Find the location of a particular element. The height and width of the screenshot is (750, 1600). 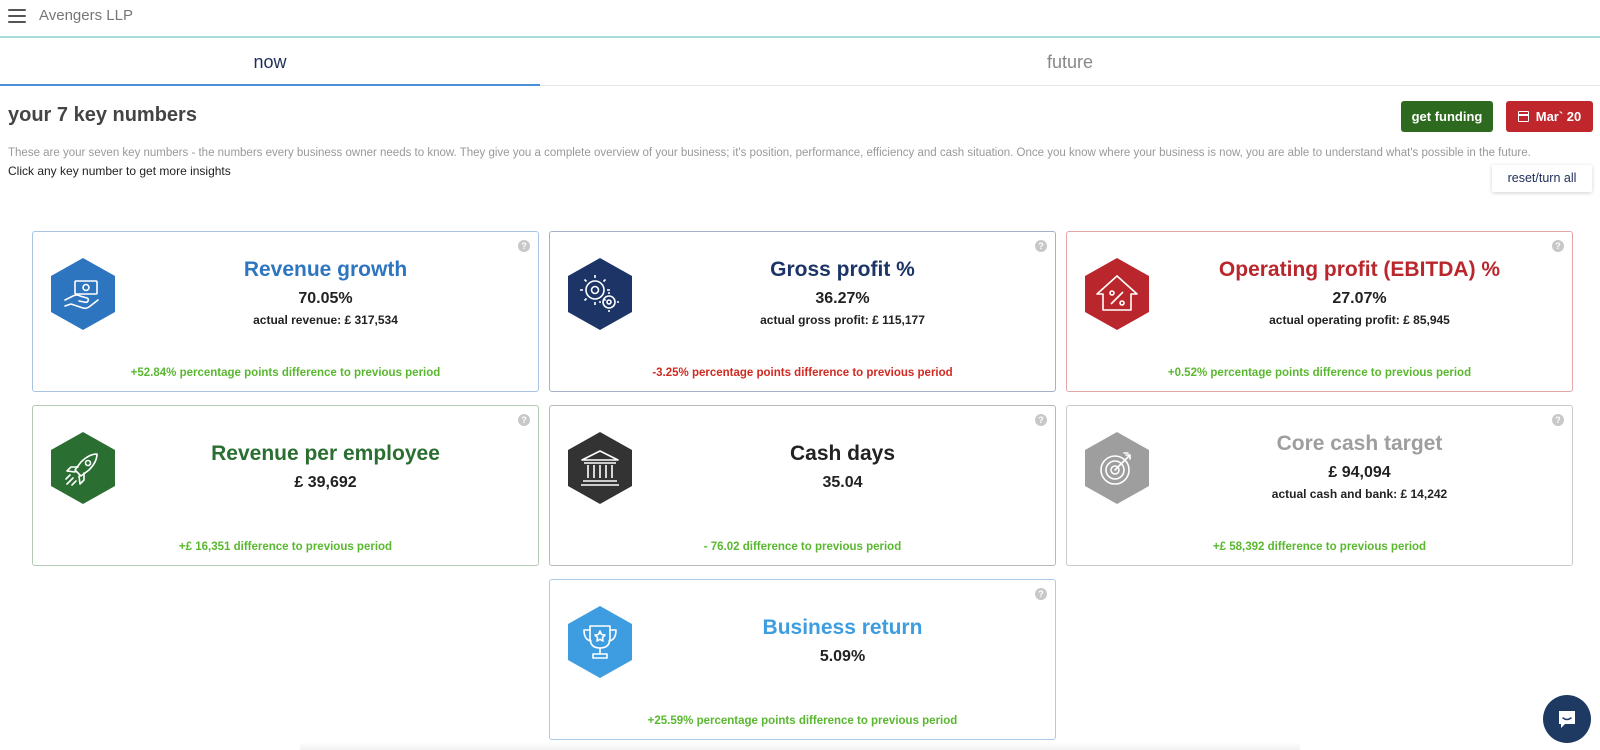

sub-label: actual gross profit: is located at coordinates (814, 320).